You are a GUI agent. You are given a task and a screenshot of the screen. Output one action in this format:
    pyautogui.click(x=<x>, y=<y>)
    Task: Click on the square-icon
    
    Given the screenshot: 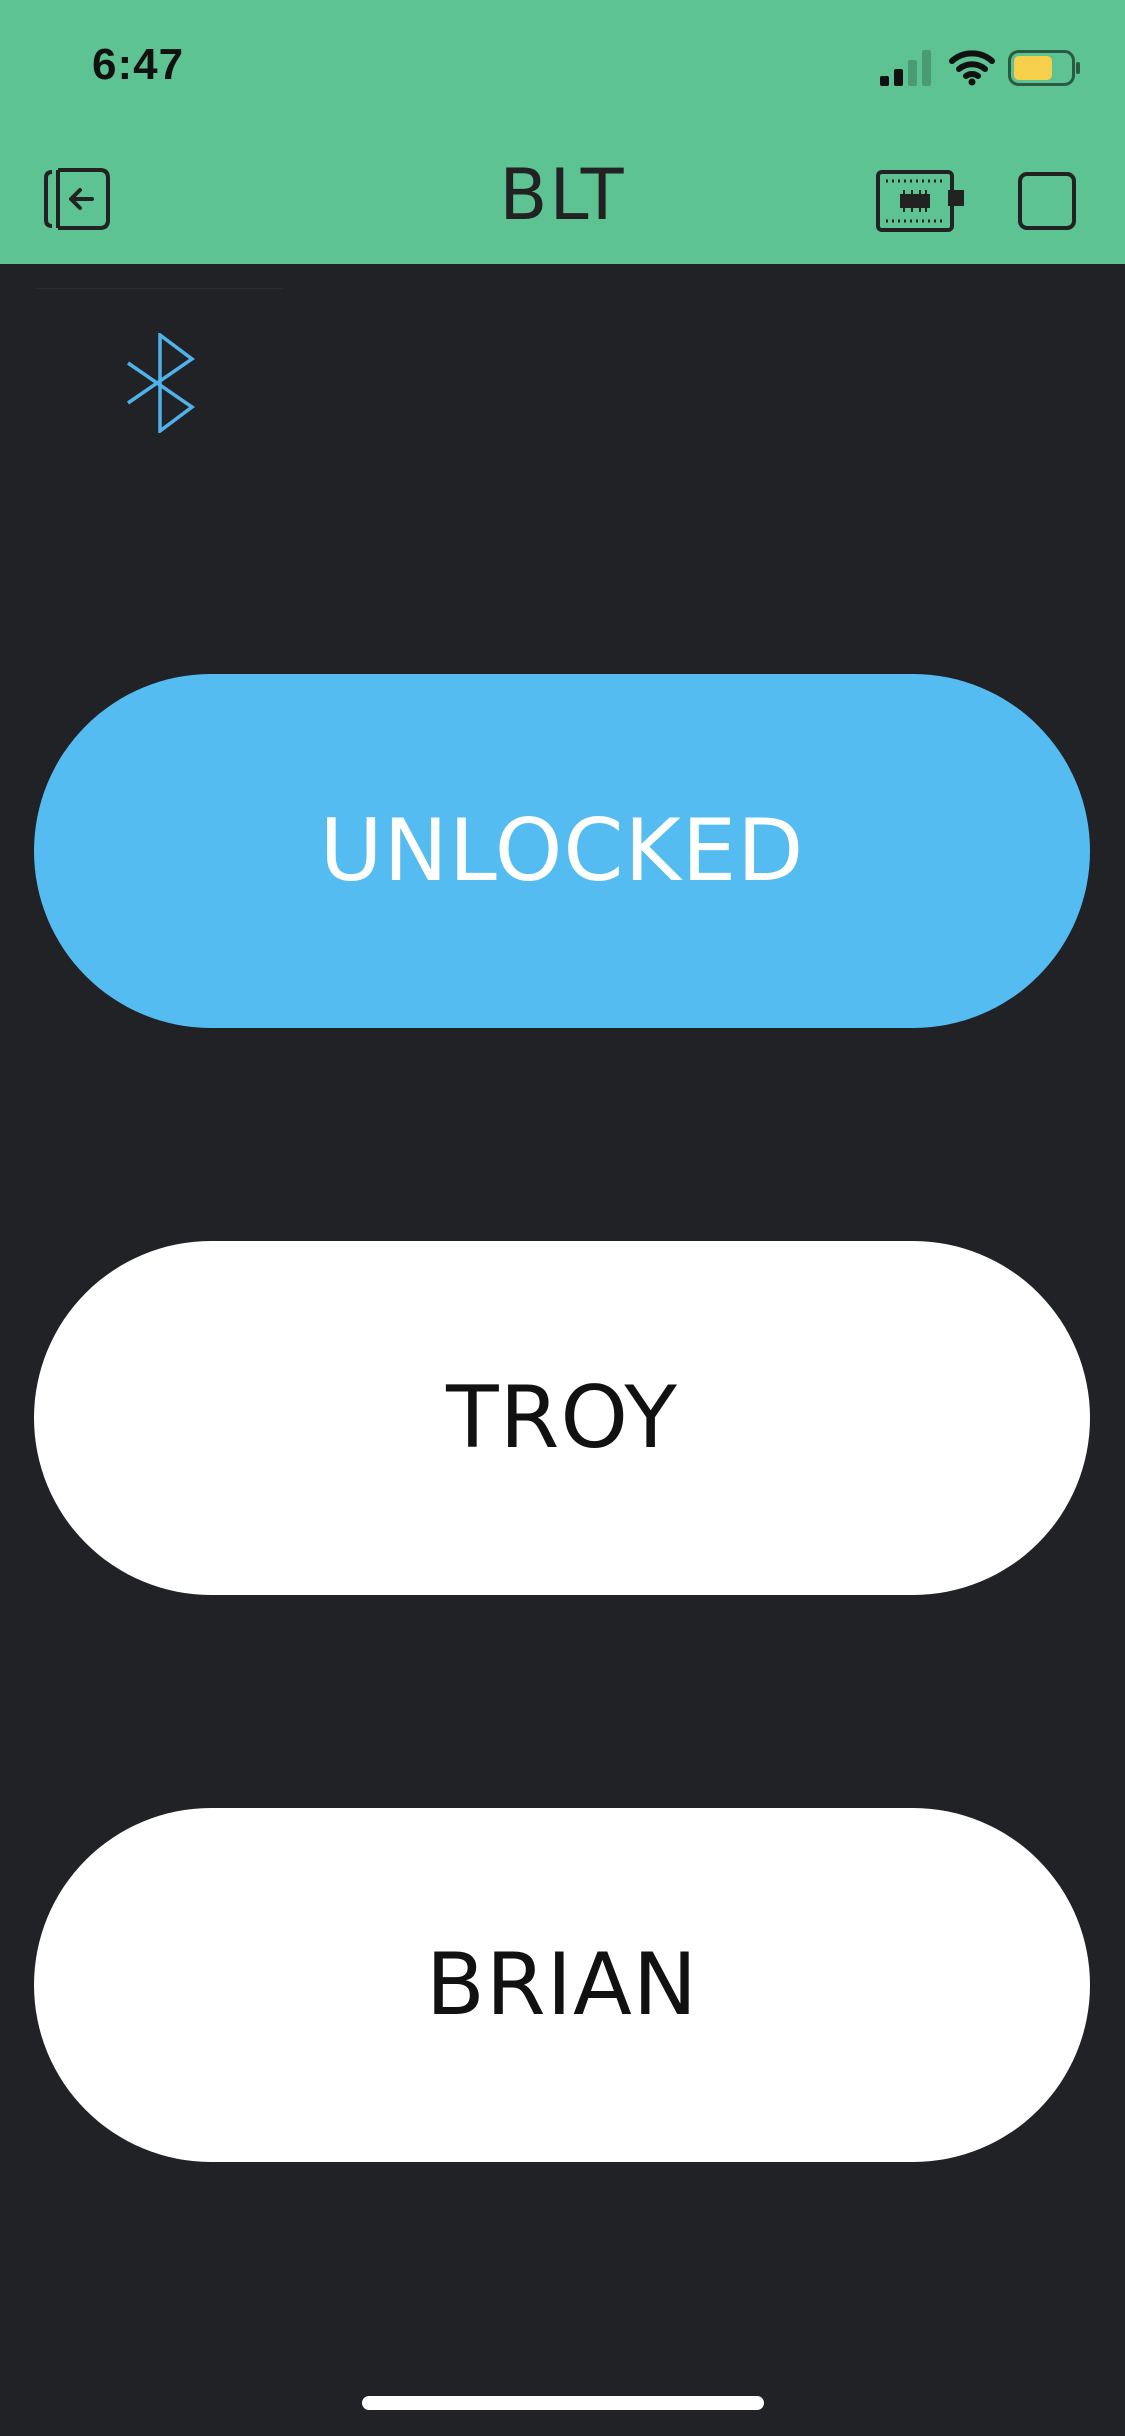 What is the action you would take?
    pyautogui.click(x=1047, y=201)
    